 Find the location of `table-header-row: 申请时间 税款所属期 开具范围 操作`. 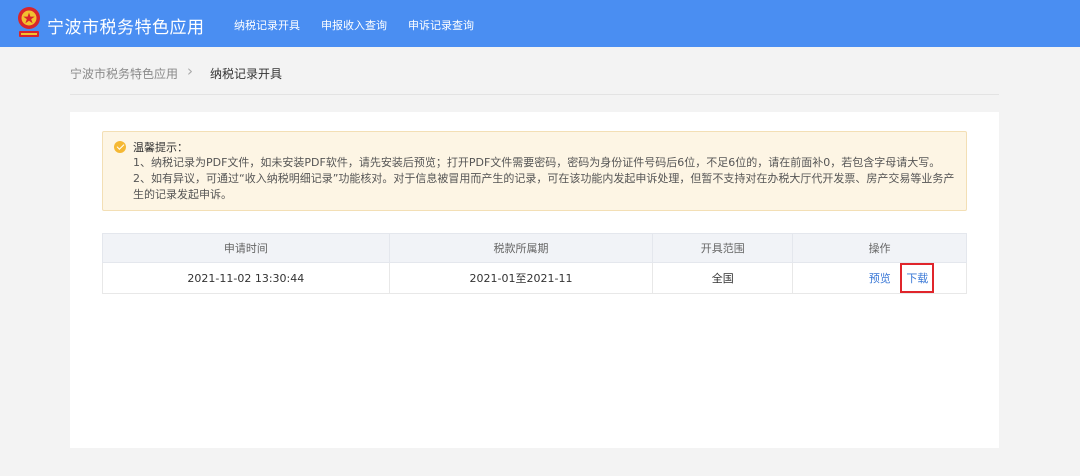

table-header-row: 申请时间 税款所属期 开具范围 操作 is located at coordinates (534, 248).